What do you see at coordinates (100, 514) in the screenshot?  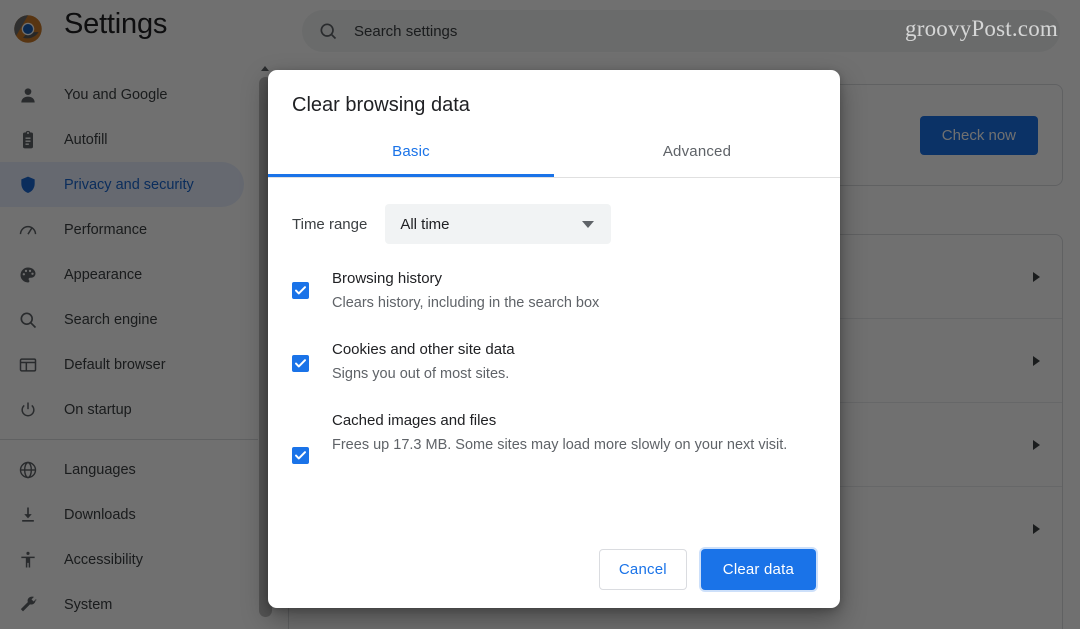 I see `sidebar-item-label: Downloads` at bounding box center [100, 514].